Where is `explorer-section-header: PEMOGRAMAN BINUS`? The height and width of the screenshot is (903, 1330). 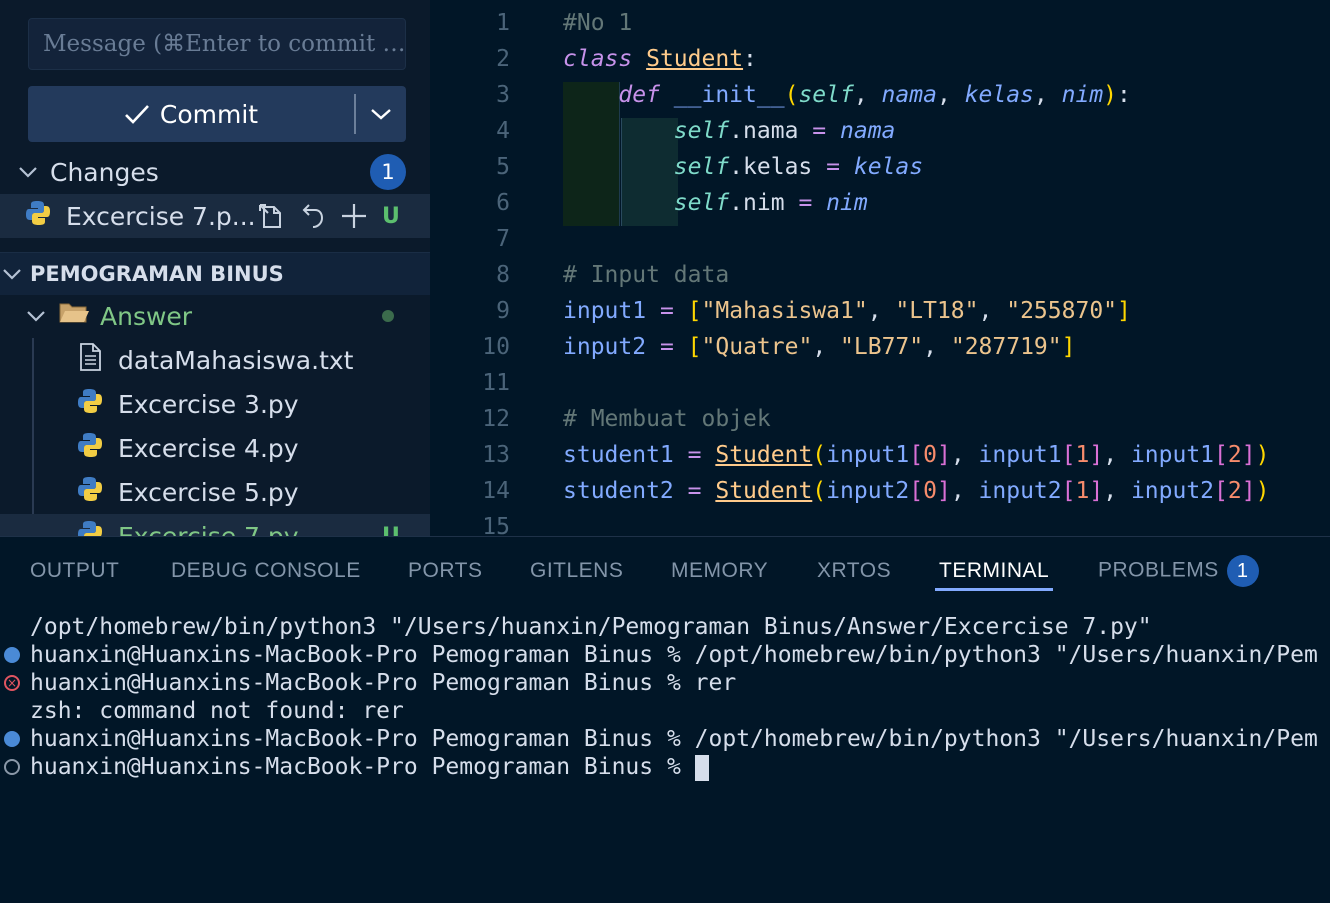 explorer-section-header: PEMOGRAMAN BINUS is located at coordinates (215, 273).